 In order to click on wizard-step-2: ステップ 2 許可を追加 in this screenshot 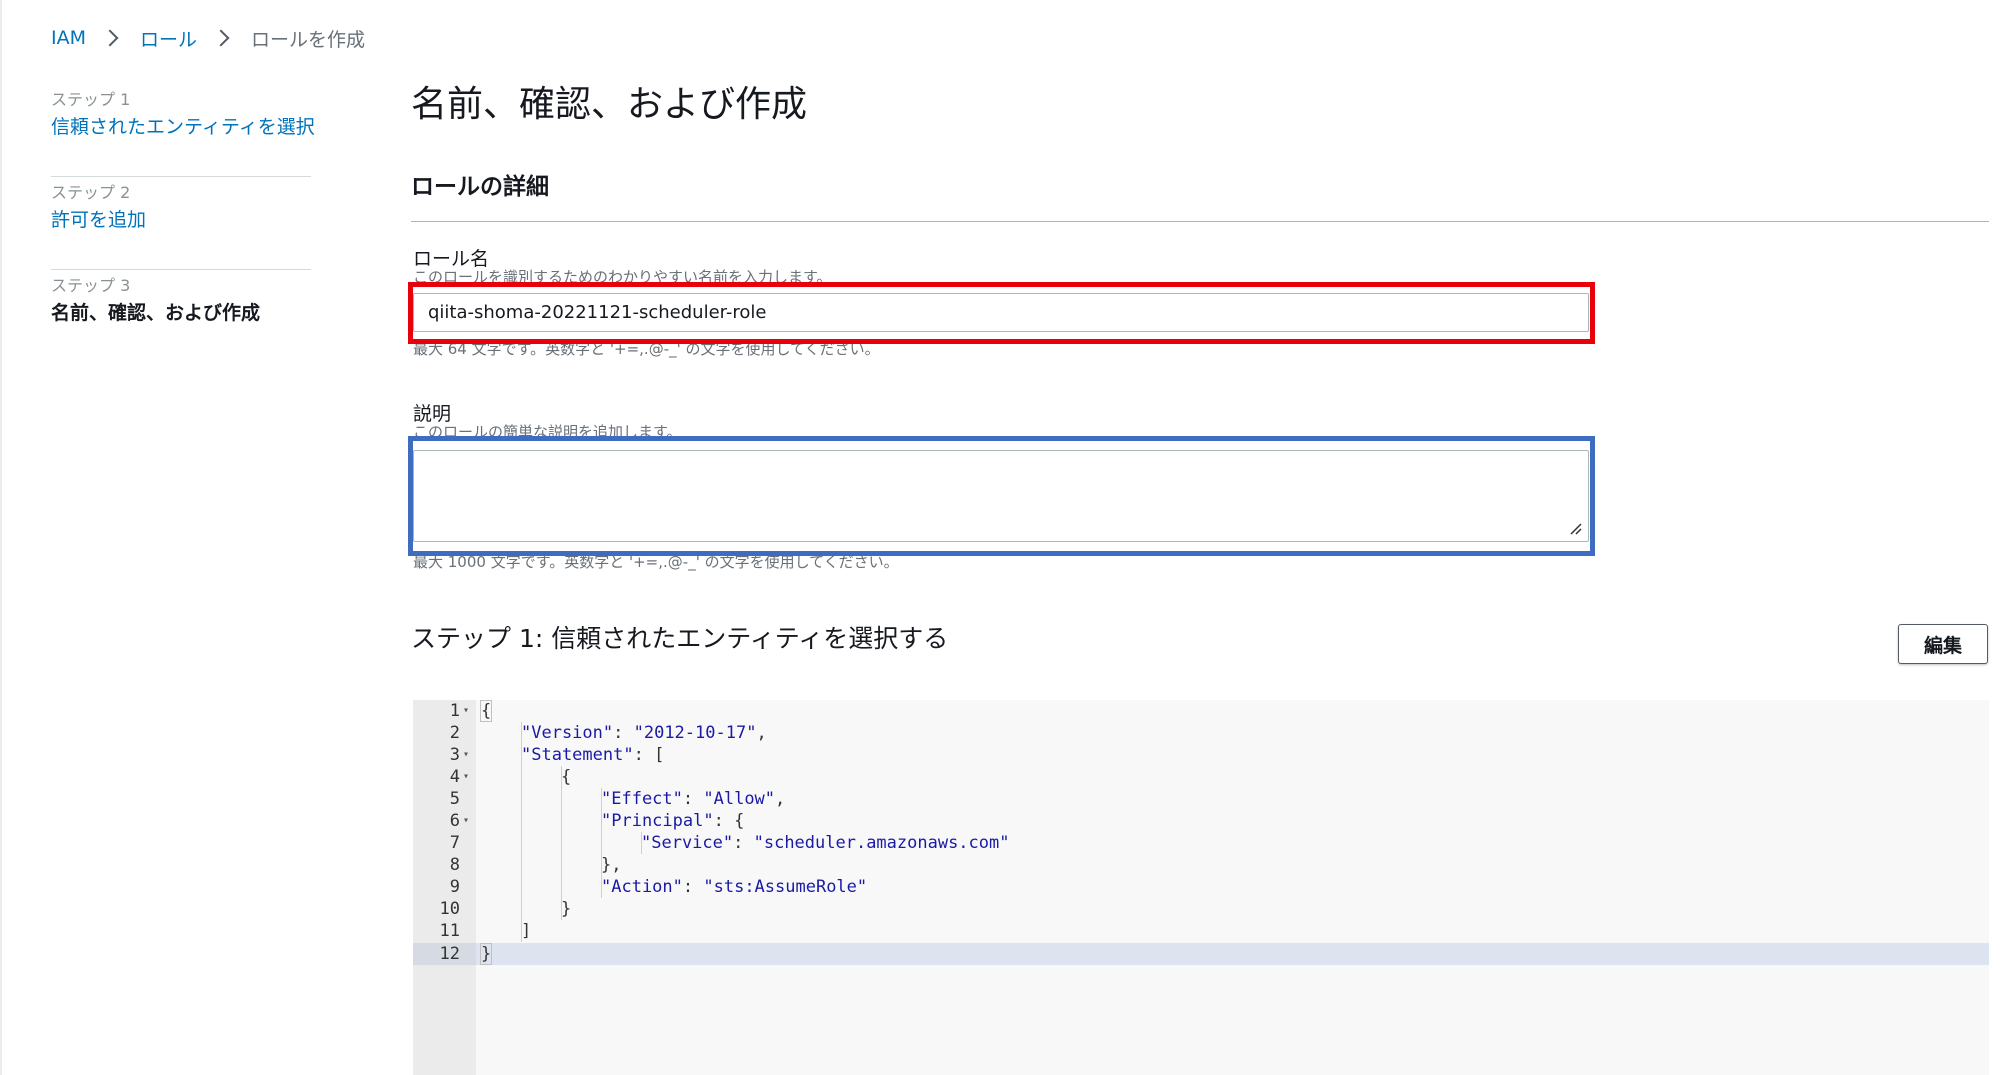, I will do `click(181, 223)`.